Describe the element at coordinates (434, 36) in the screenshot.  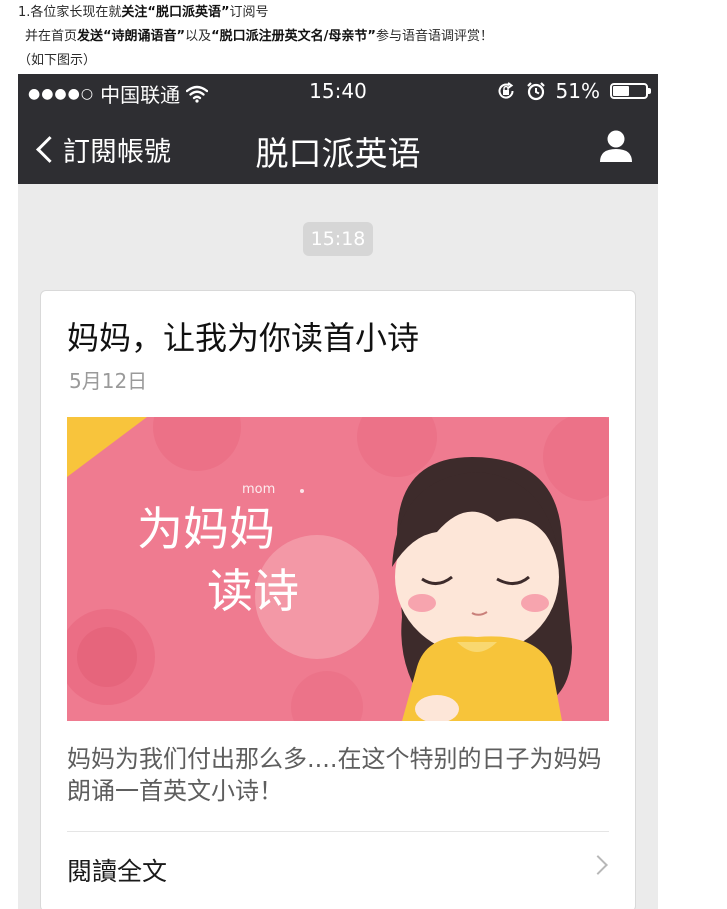
I see `intro-text: 参与语音语调评赏！` at that location.